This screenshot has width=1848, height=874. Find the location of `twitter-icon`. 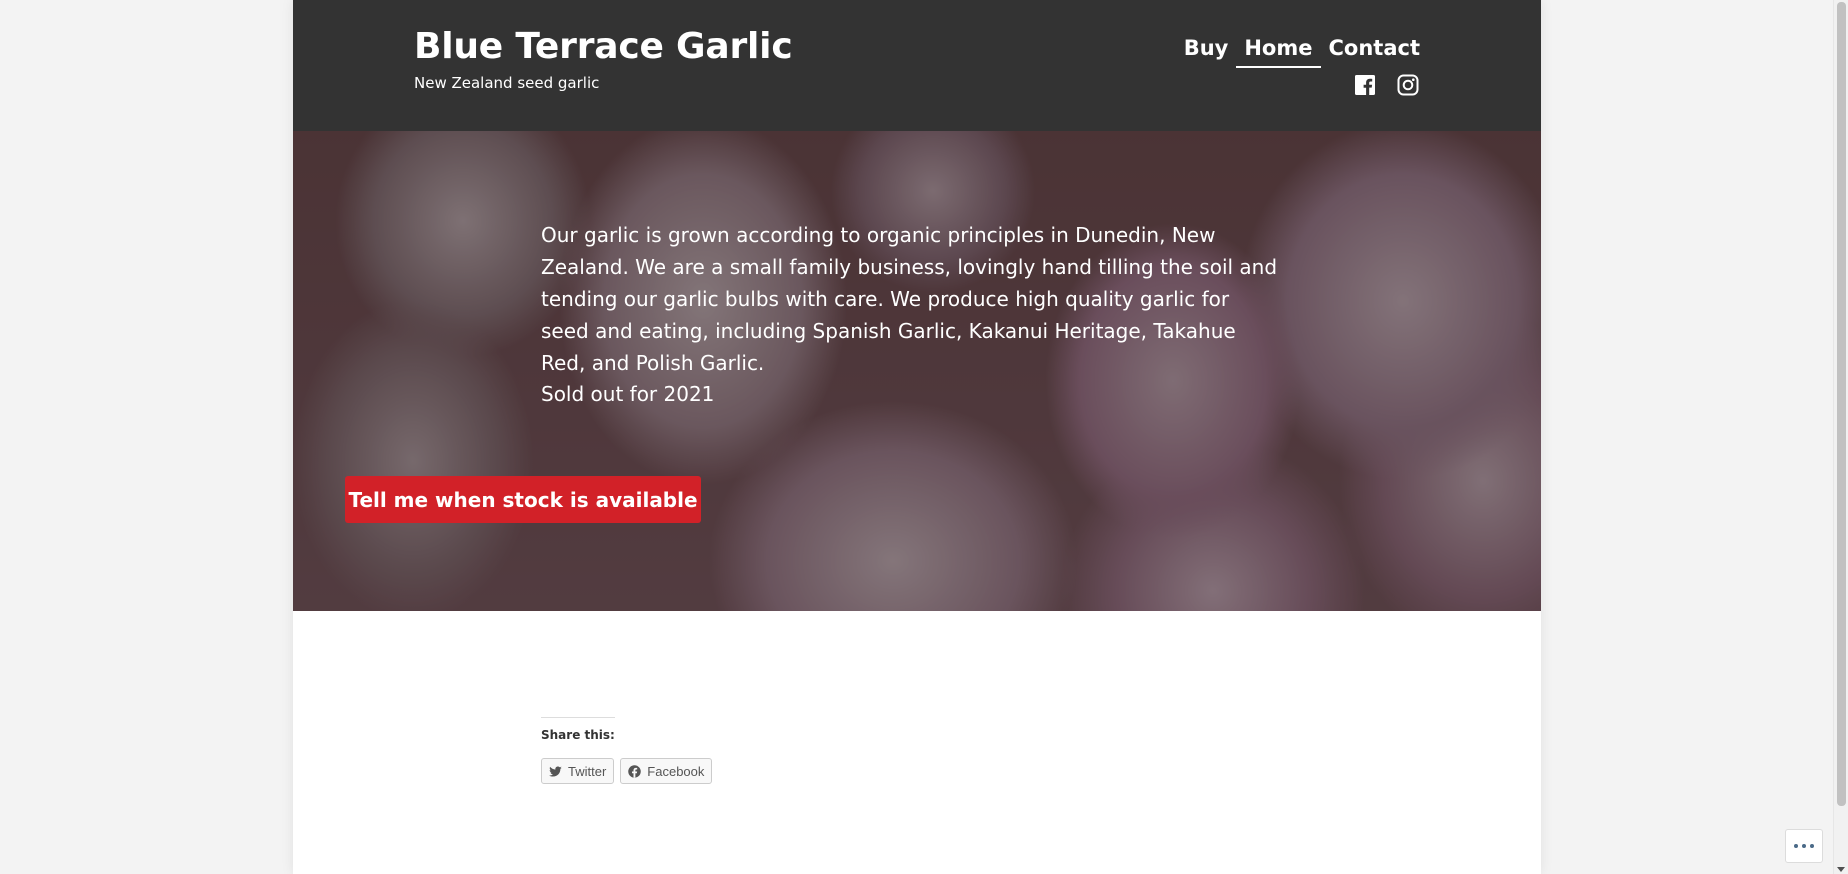

twitter-icon is located at coordinates (555, 771).